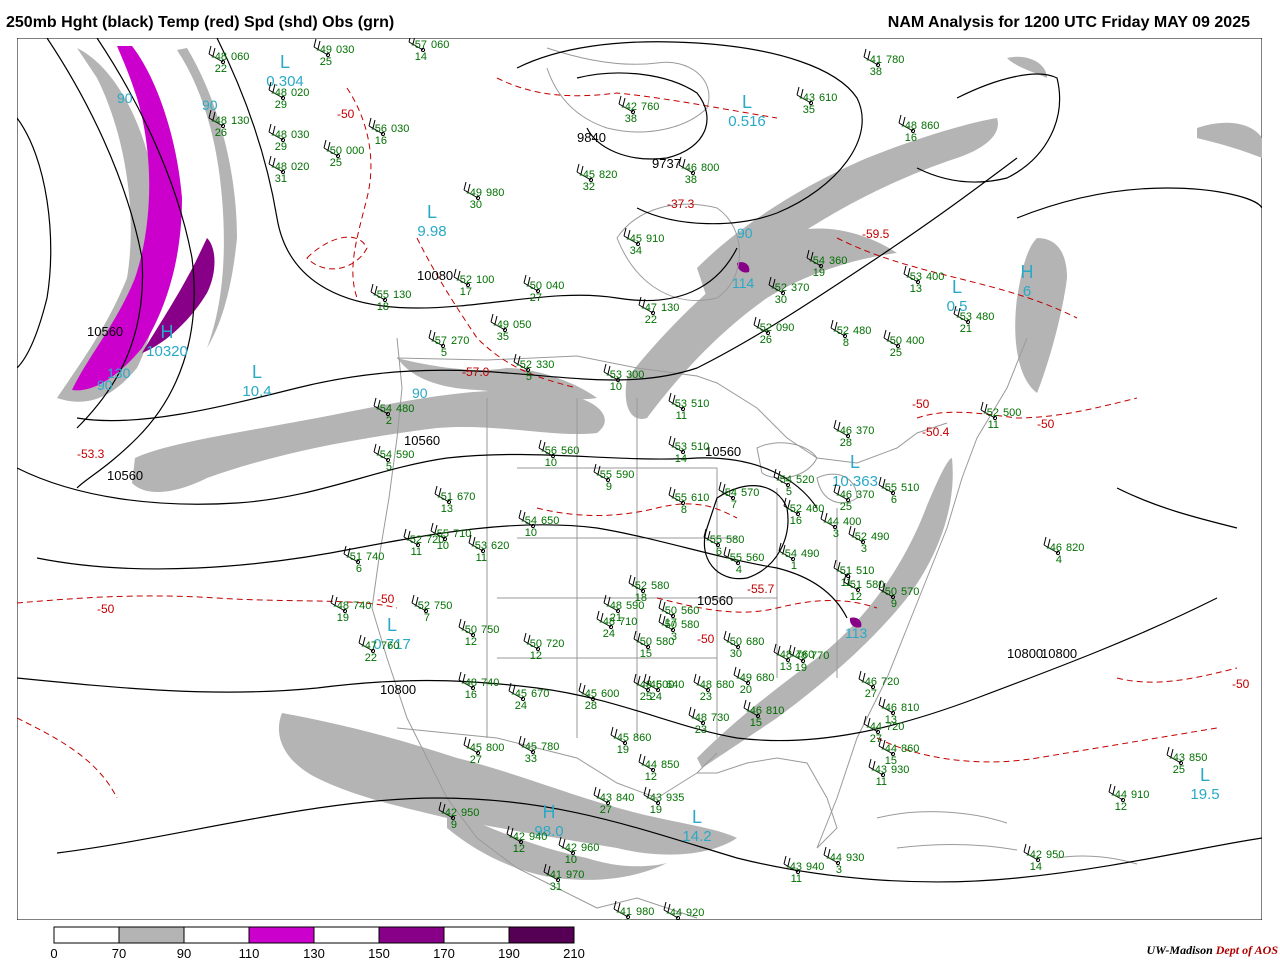 Image resolution: width=1280 pixels, height=960 pixels. Describe the element at coordinates (343, 618) in the screenshot. I see `obs-dewpoint-depression: 19` at that location.